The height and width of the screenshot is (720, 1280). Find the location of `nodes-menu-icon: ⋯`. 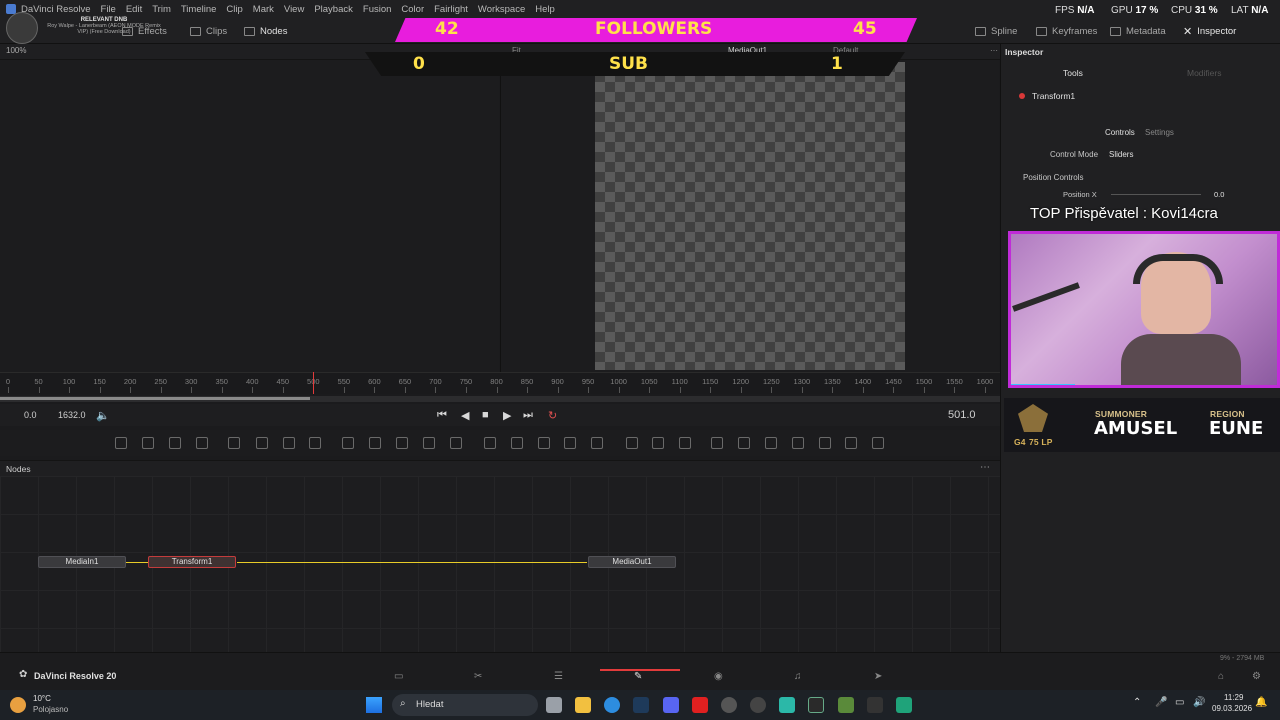

nodes-menu-icon: ⋯ is located at coordinates (985, 467).